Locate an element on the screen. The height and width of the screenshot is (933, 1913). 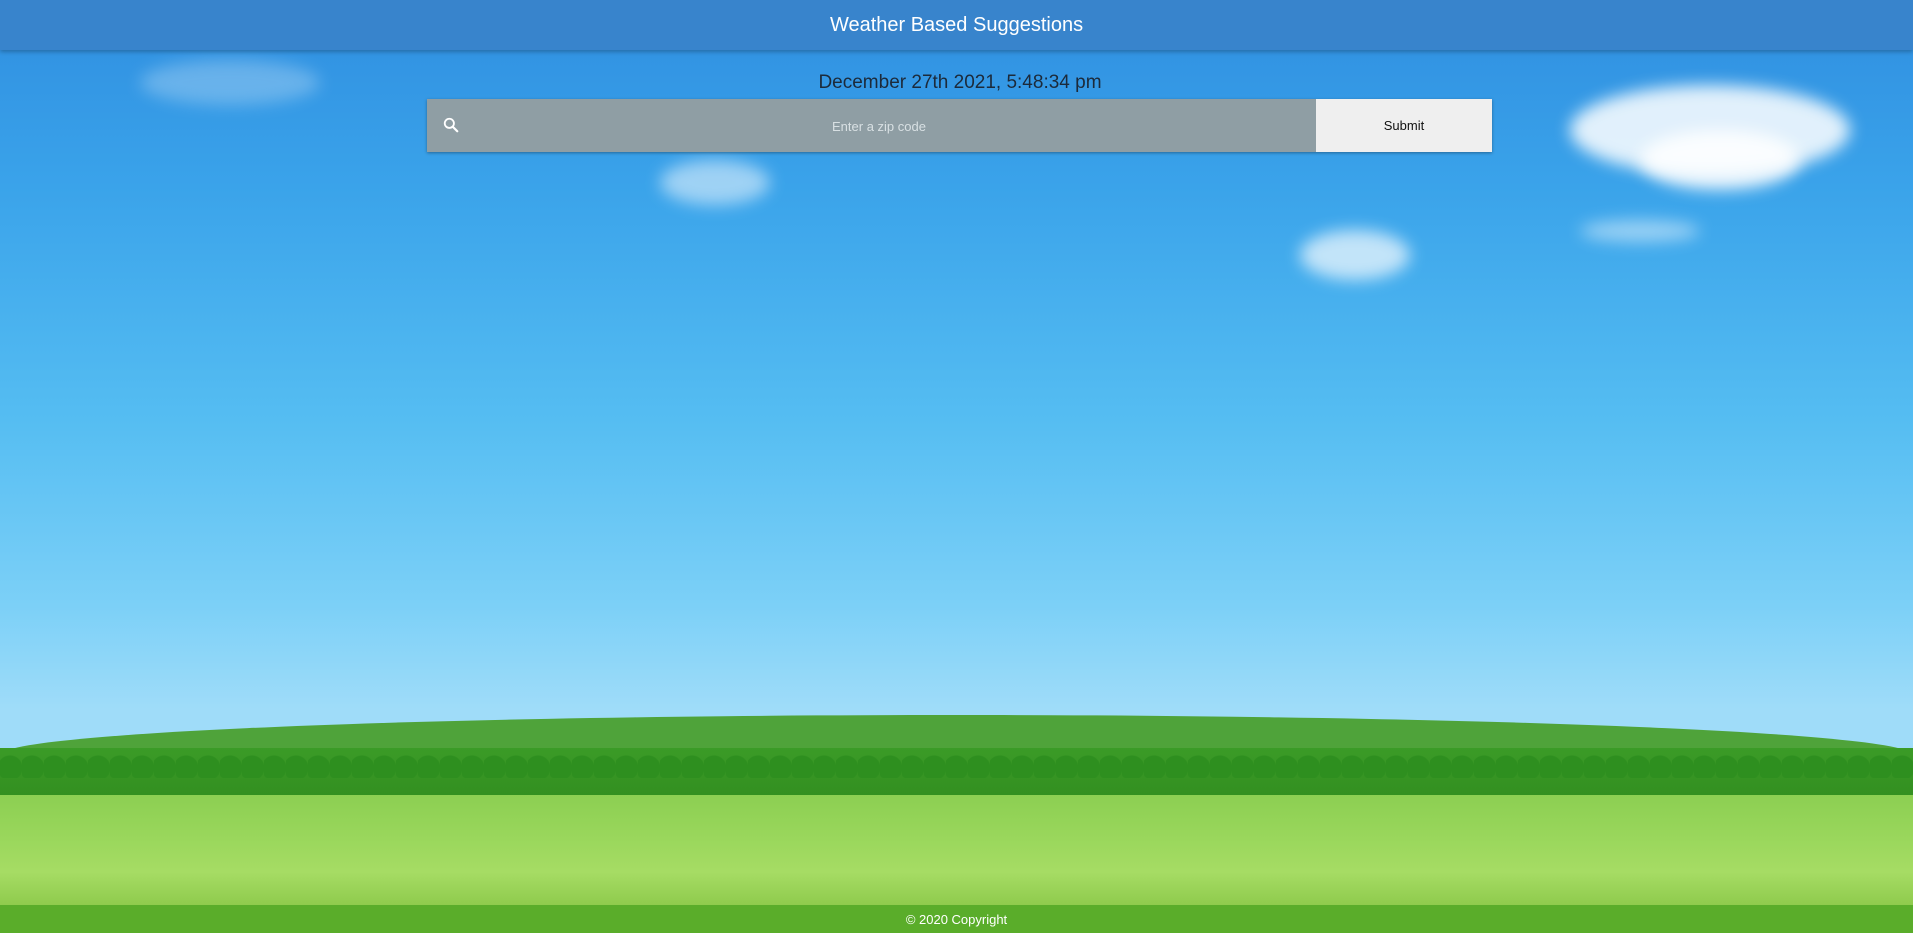
search-icon is located at coordinates (451, 125).